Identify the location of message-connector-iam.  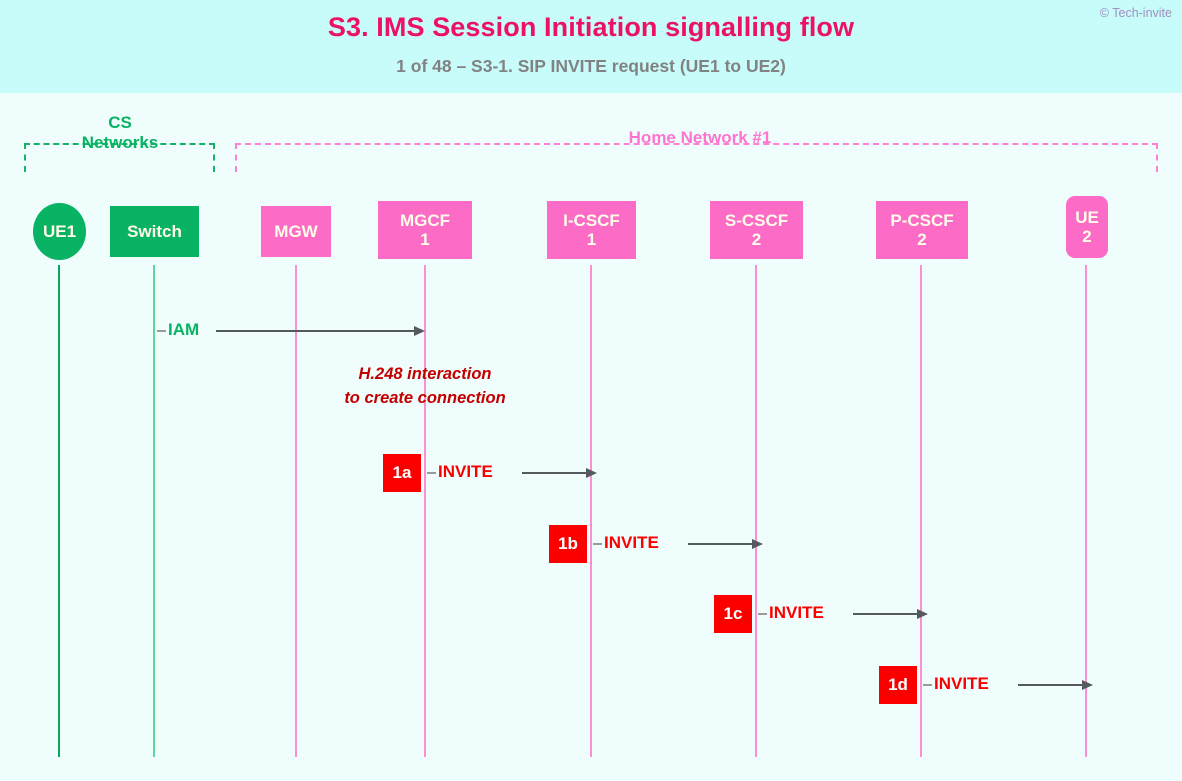
(161, 331).